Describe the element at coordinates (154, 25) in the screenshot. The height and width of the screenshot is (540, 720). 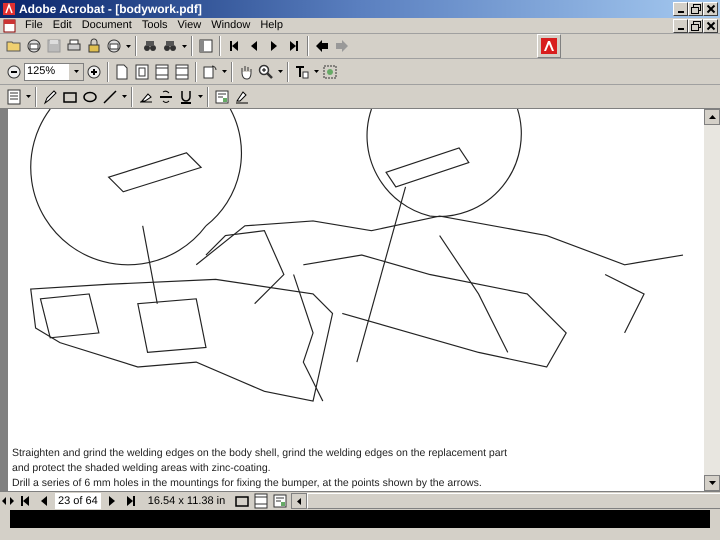
I see `menu-item: Tools` at that location.